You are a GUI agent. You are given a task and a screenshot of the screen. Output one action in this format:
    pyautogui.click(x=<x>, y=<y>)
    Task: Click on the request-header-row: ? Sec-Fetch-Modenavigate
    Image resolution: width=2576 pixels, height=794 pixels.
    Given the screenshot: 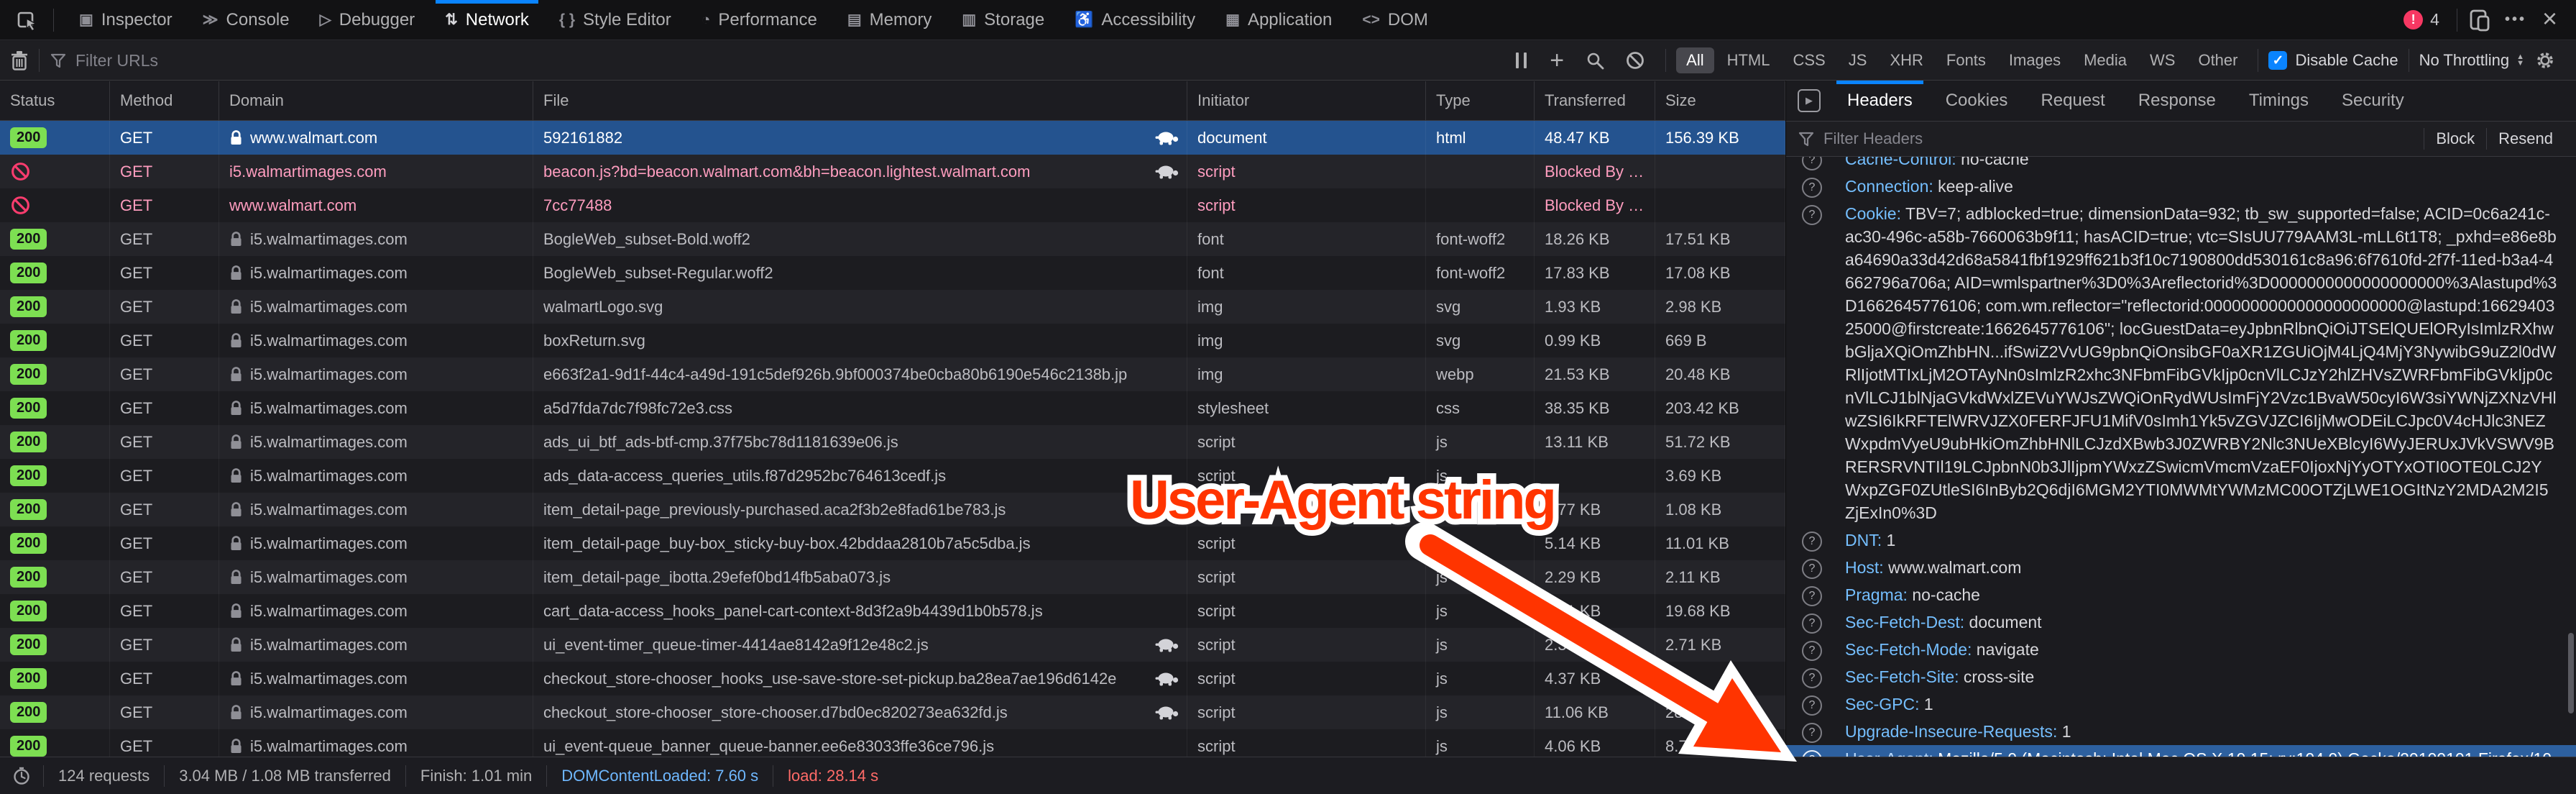 What is the action you would take?
    pyautogui.click(x=2181, y=649)
    